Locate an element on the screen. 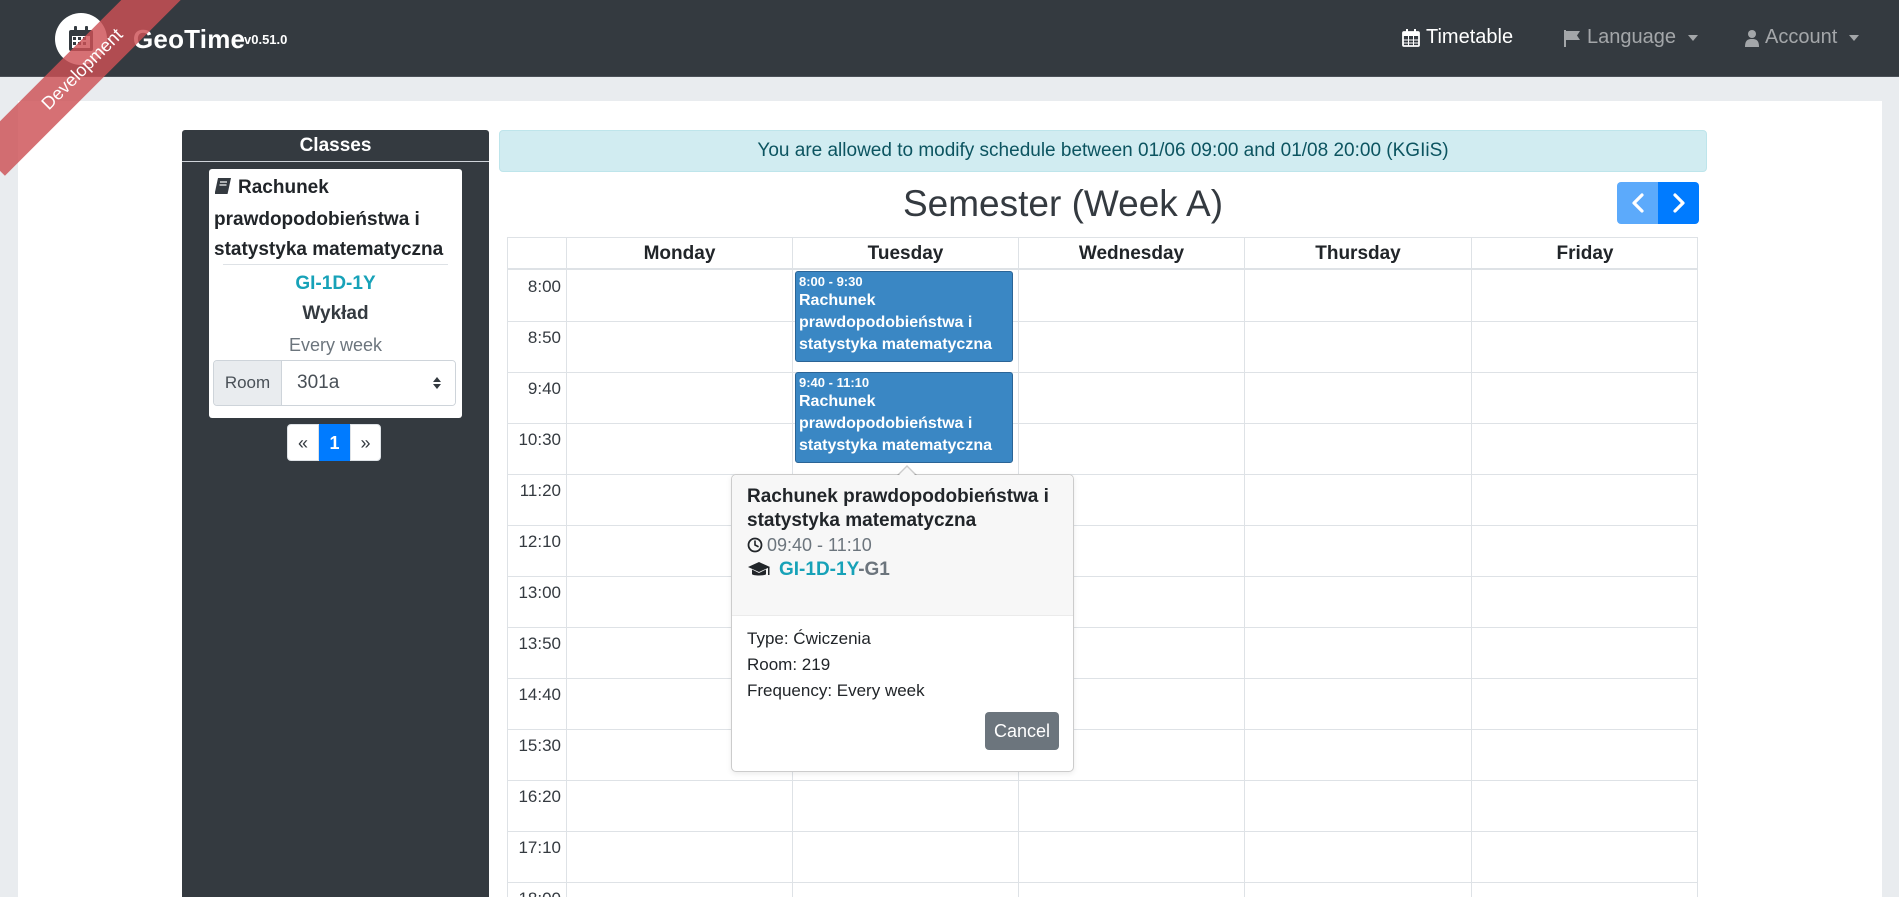 The width and height of the screenshot is (1899, 897). class-type: Wykład is located at coordinates (335, 313).